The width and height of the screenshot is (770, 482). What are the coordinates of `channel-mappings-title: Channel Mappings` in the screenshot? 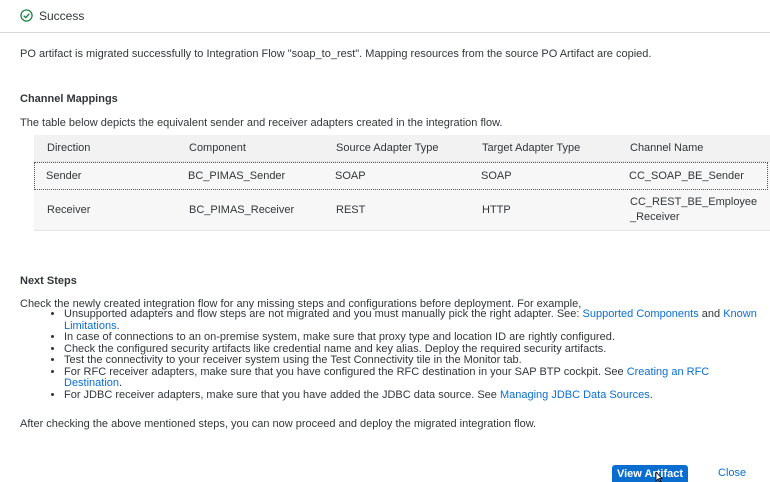 It's located at (69, 99).